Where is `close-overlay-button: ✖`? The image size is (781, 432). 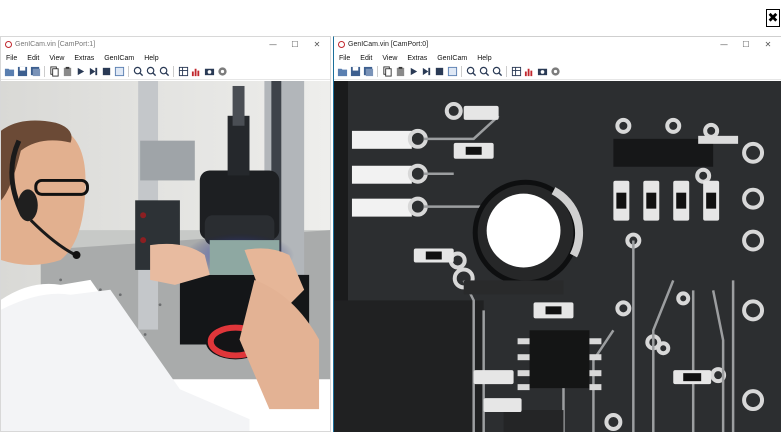 close-overlay-button: ✖ is located at coordinates (773, 18).